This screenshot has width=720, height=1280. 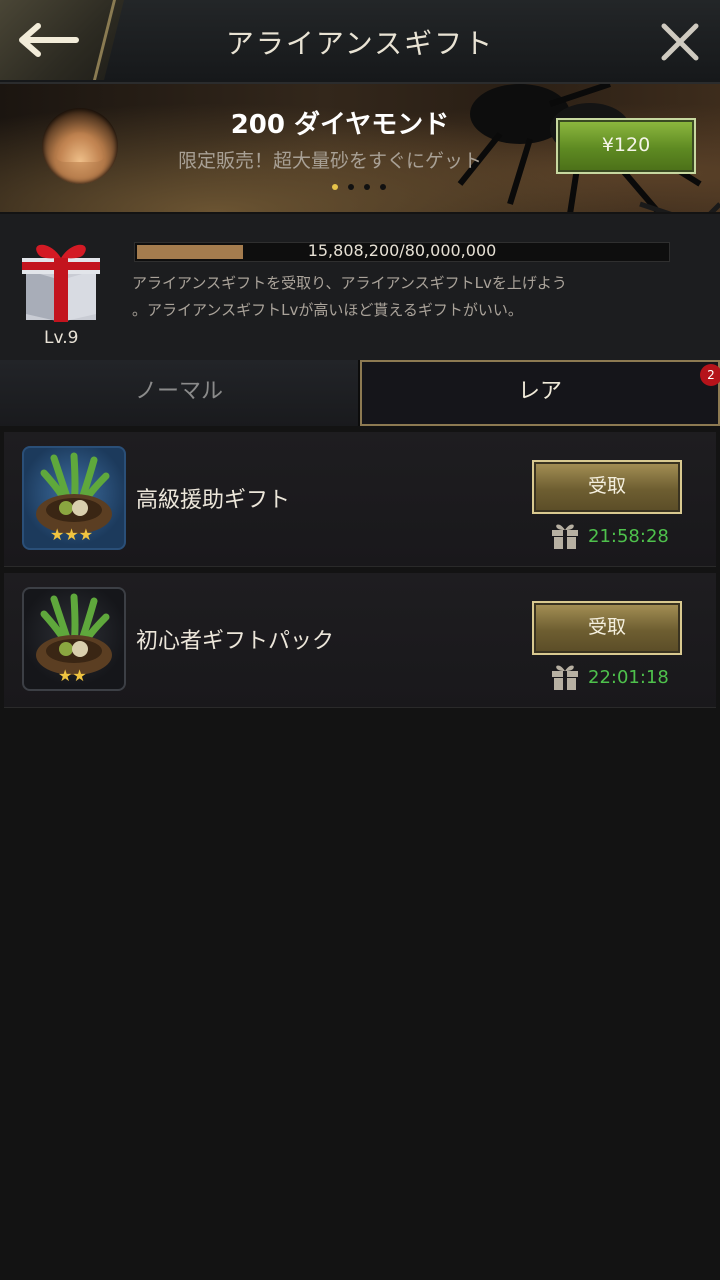 I want to click on sand-icon, so click(x=80, y=146).